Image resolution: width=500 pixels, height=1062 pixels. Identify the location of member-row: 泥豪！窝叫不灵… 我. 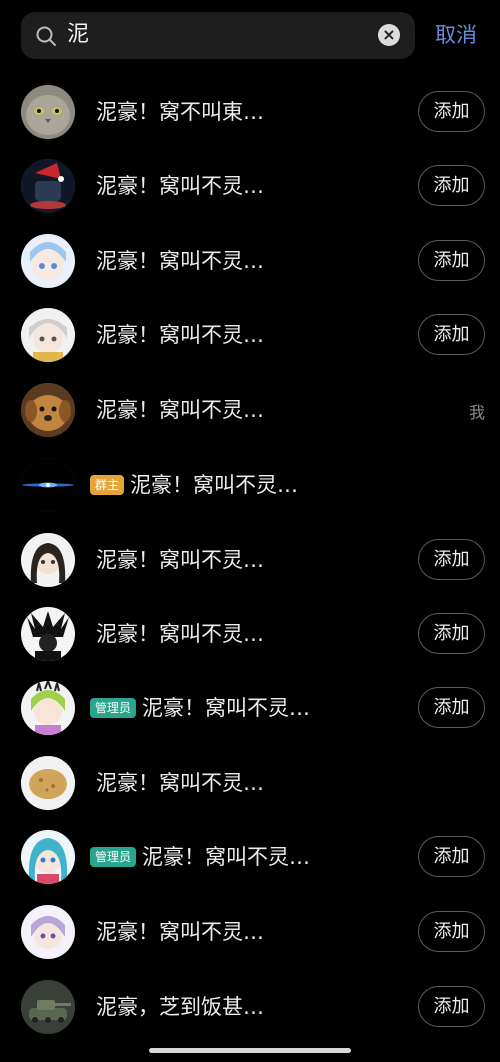
(250, 410).